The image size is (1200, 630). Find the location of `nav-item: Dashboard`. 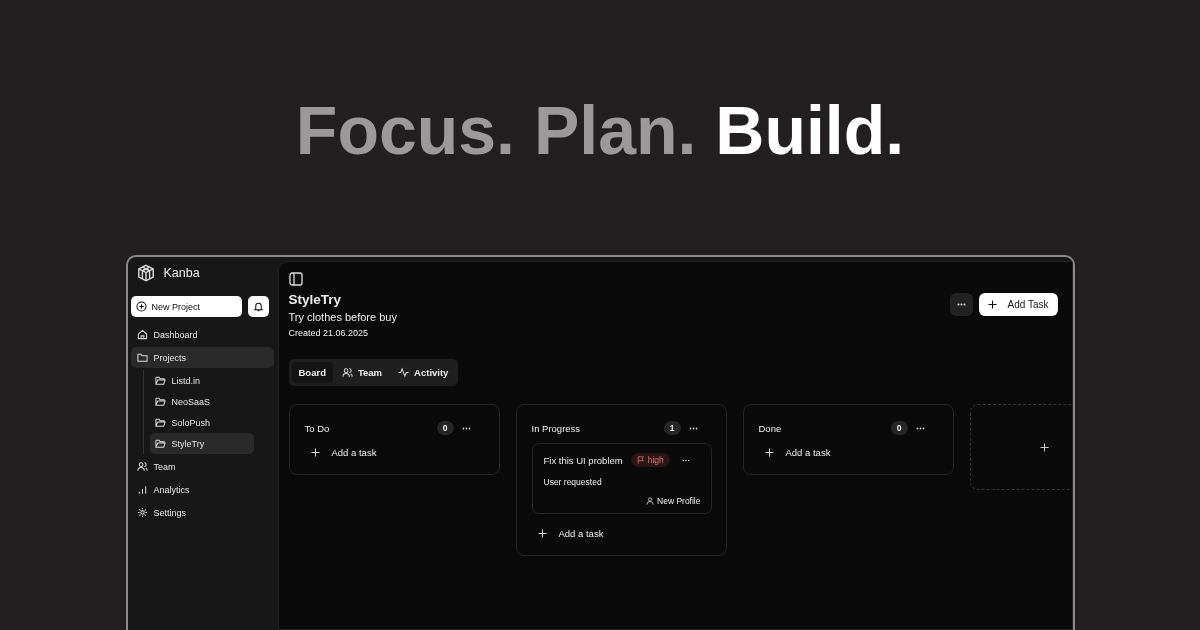

nav-item: Dashboard is located at coordinates (202, 334).